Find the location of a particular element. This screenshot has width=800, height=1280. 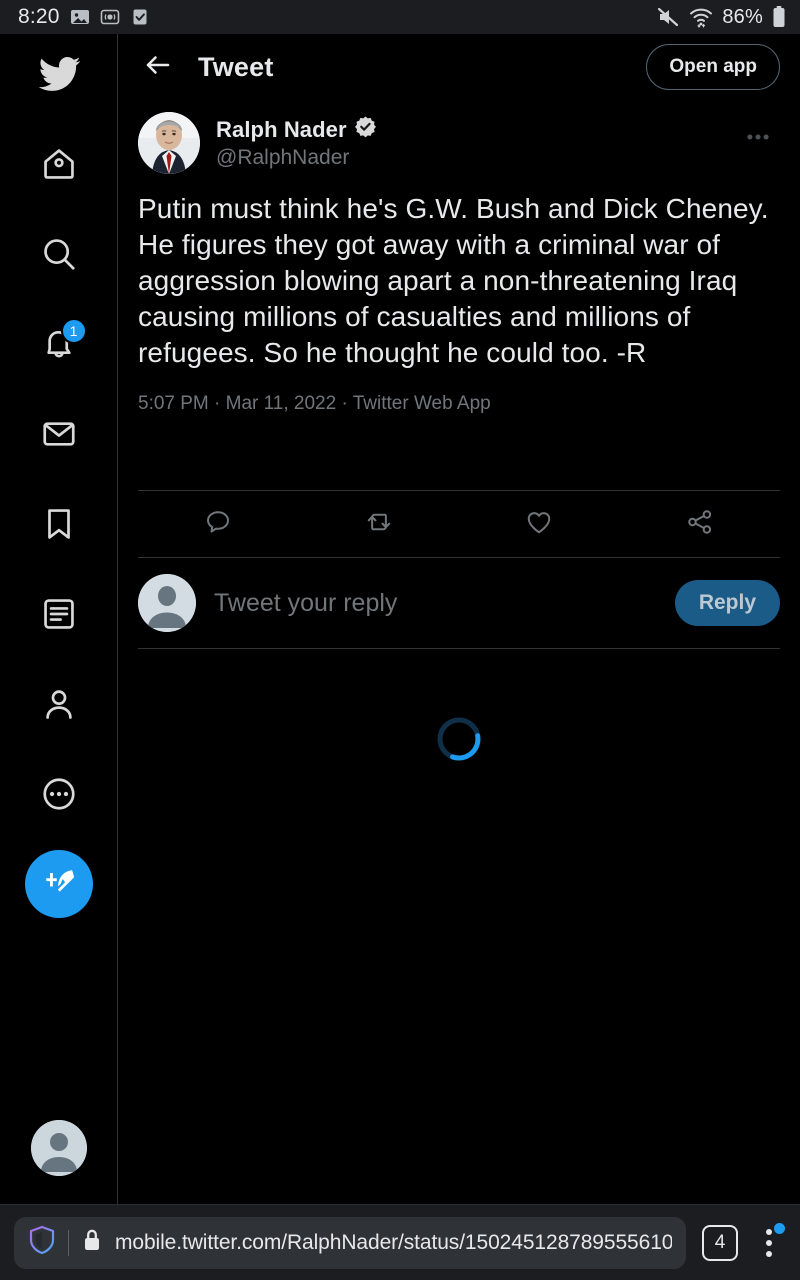

brave-shield-icon is located at coordinates (42, 1242).